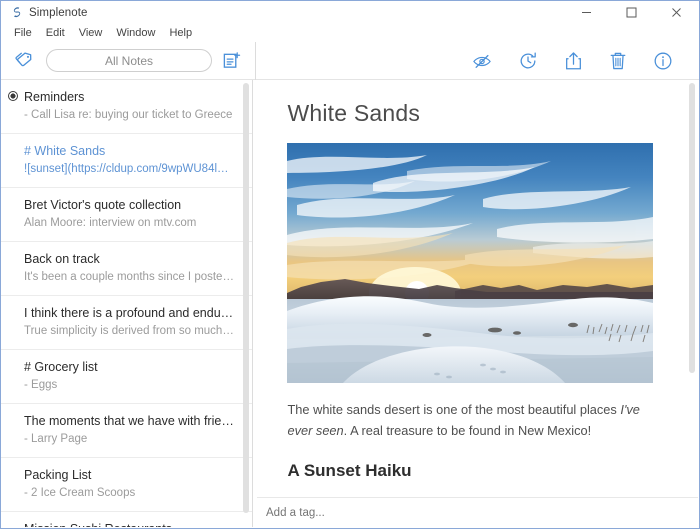 The height and width of the screenshot is (529, 700). I want to click on note-title: # Grocery list, so click(61, 367).